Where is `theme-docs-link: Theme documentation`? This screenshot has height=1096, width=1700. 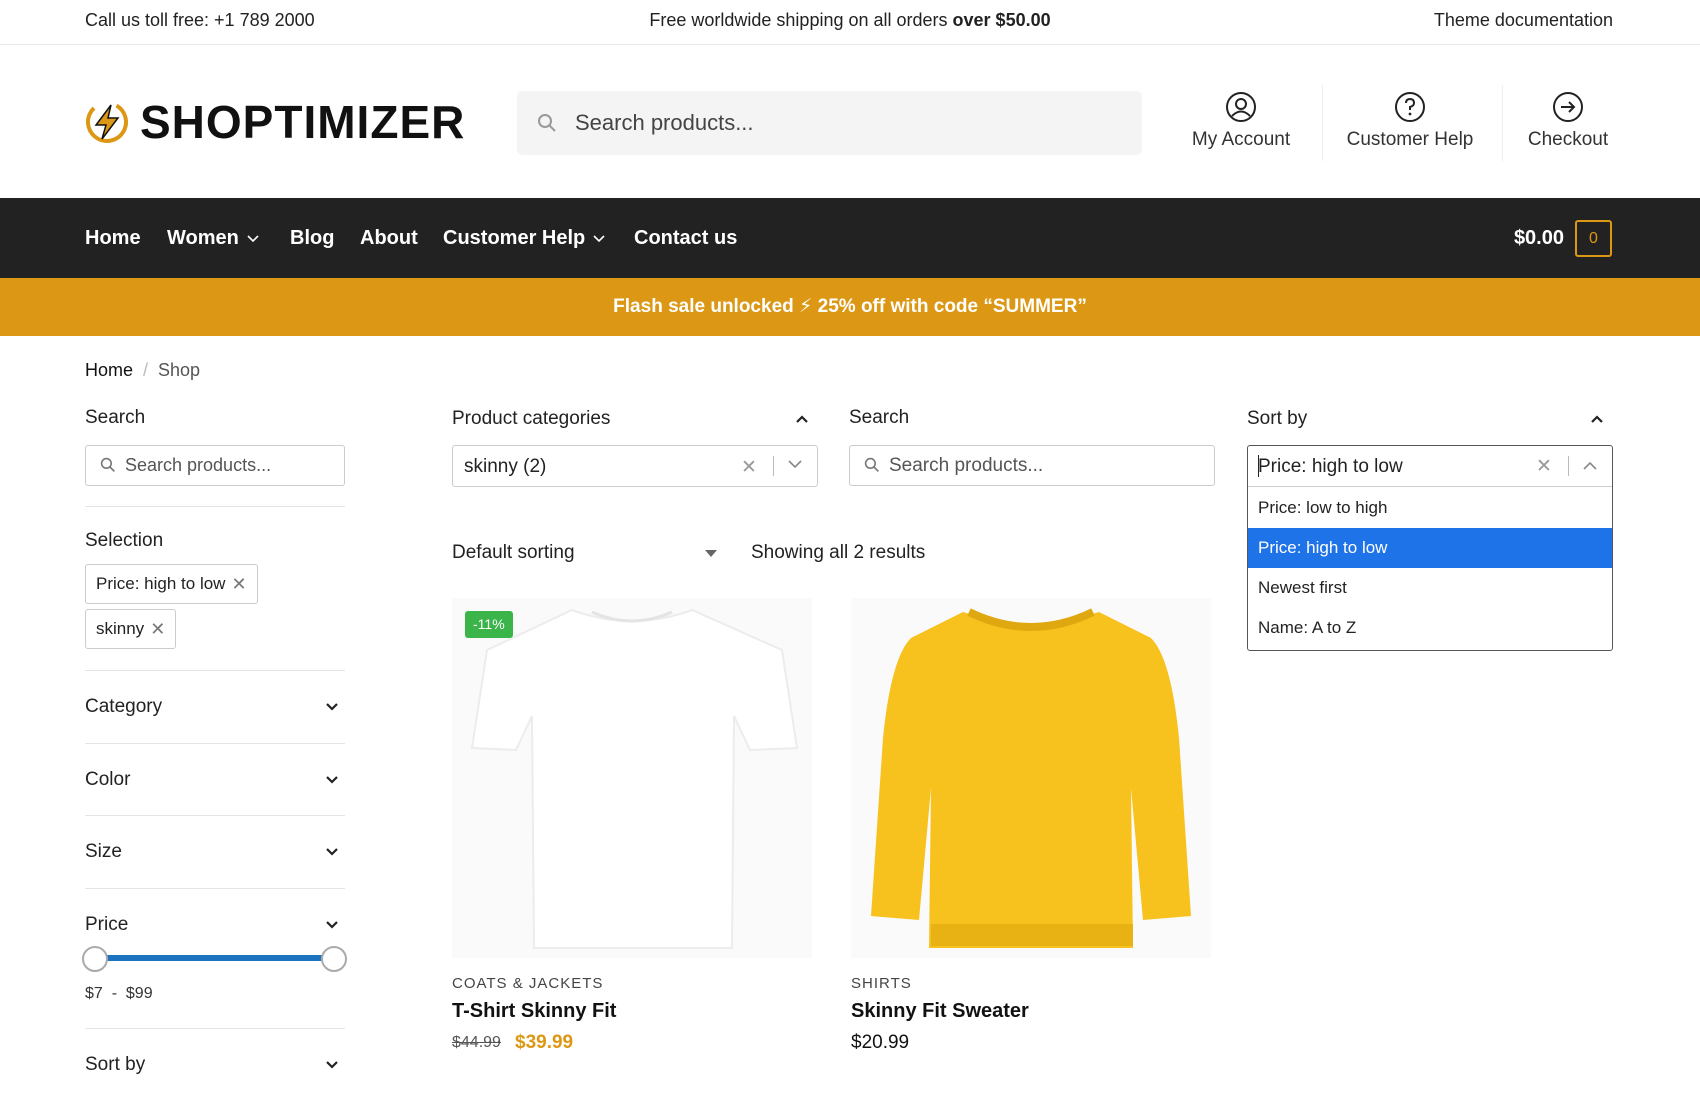 theme-docs-link: Theme documentation is located at coordinates (1523, 20).